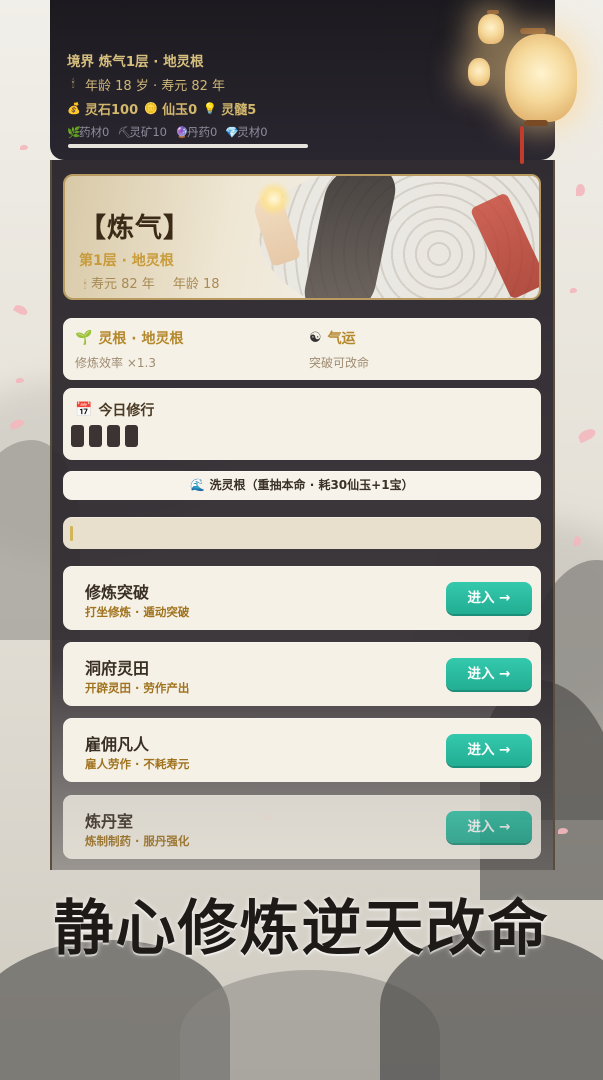 This screenshot has height=1080, width=603. What do you see at coordinates (311, 132) in the screenshot?
I see `materials-line: 🌿药材0 ⛏灵矿10 🔮丹药0 💎灵材0` at bounding box center [311, 132].